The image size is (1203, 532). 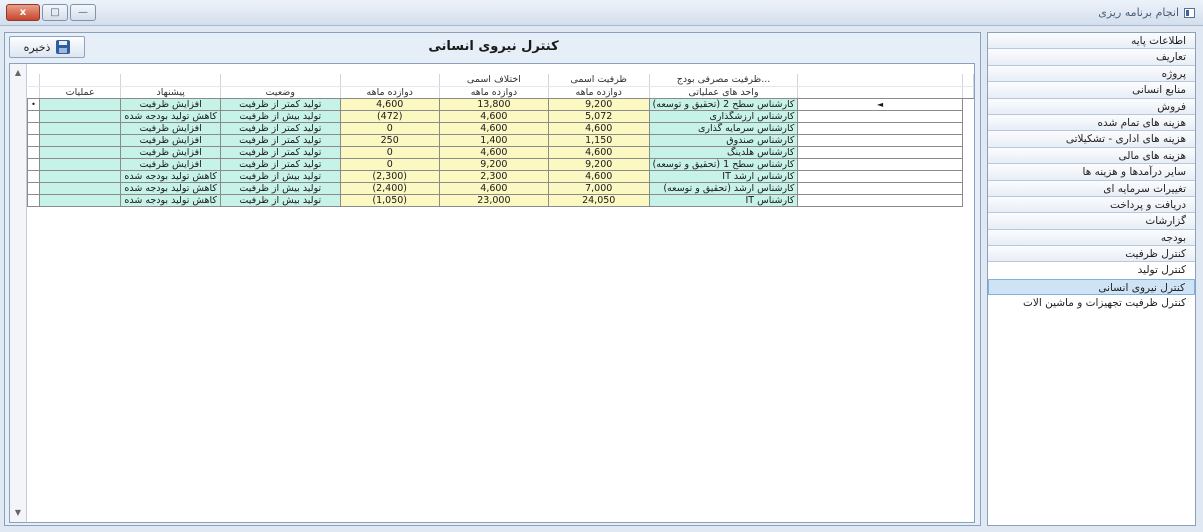 What do you see at coordinates (598, 188) in the screenshot?
I see `cell-budget: 7,000` at bounding box center [598, 188].